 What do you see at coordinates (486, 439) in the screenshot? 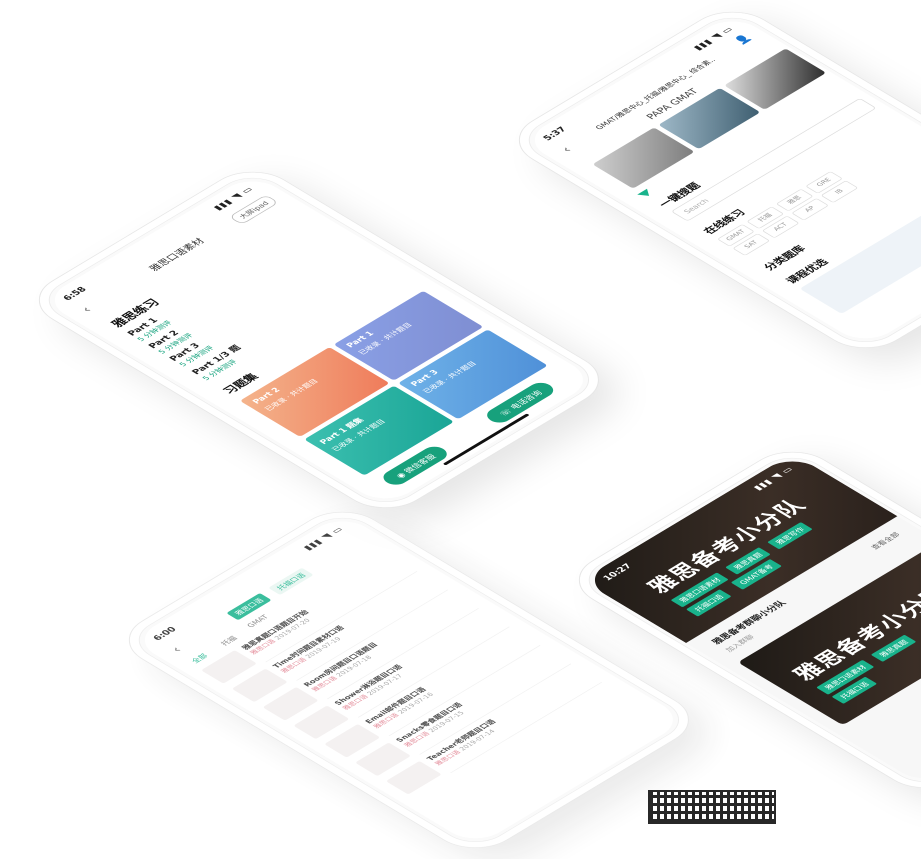
I see `home-indicator` at bounding box center [486, 439].